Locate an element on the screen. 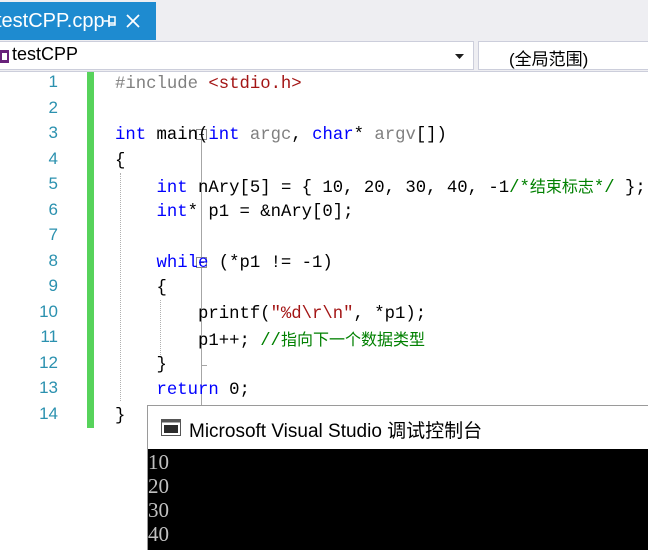 This screenshot has height=550, width=648. outlining-gutter is located at coordinates (151, 311).